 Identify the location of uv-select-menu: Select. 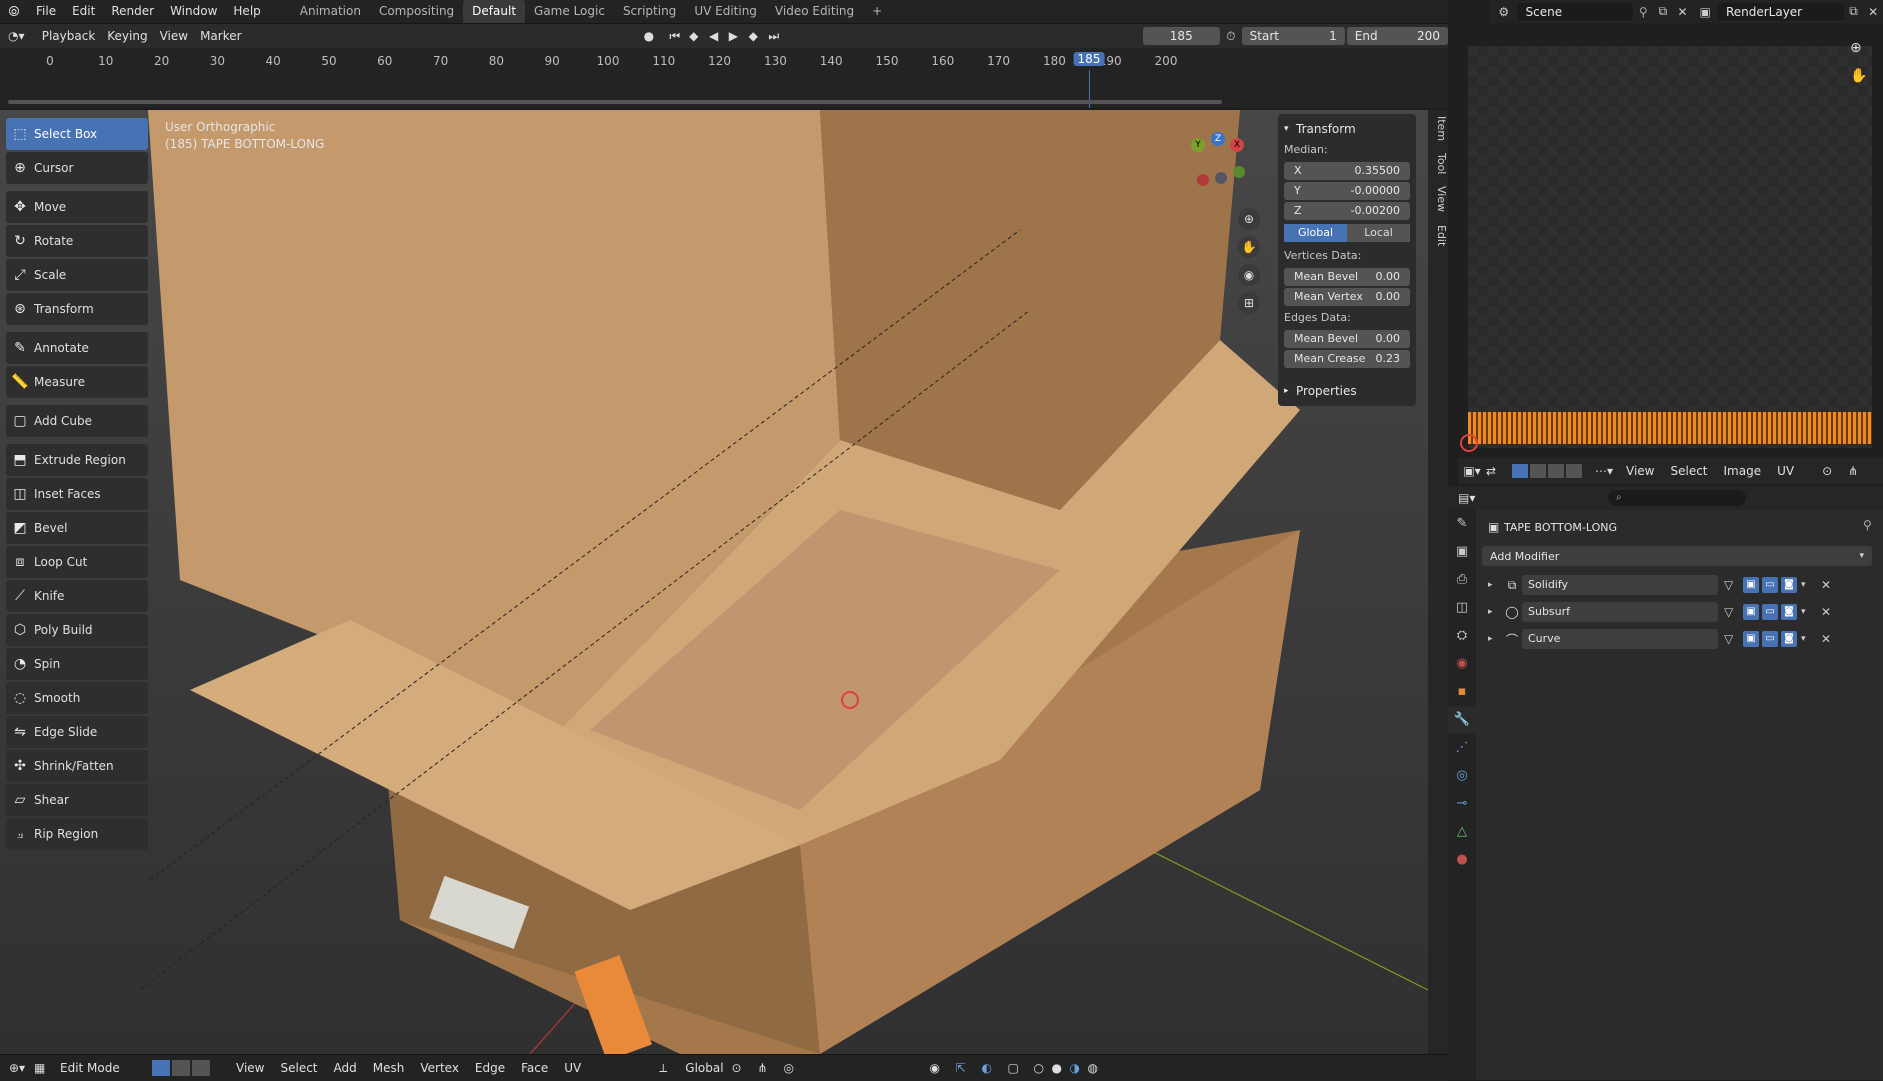
(1688, 471).